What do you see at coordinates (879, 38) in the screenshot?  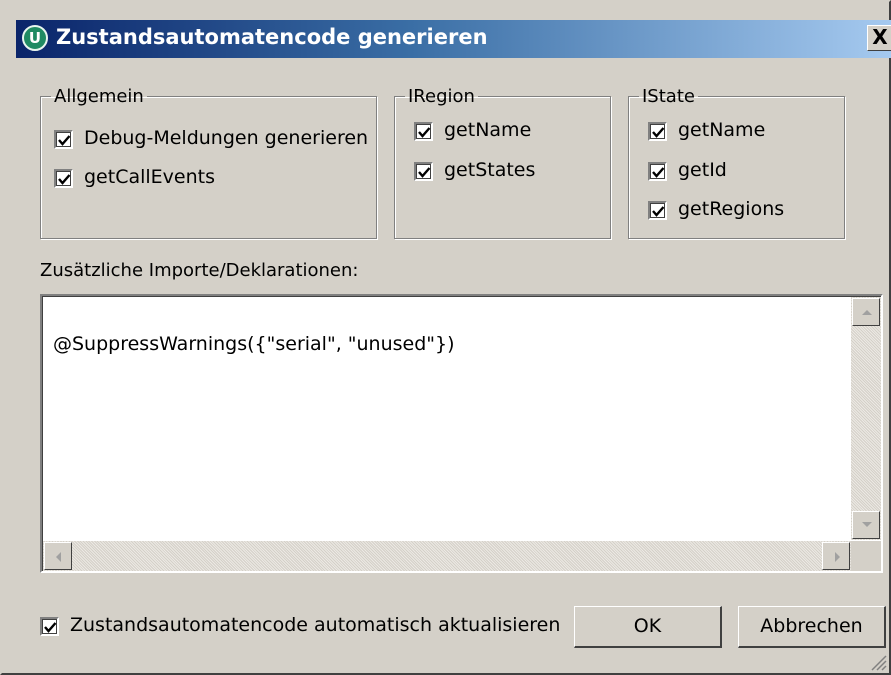 I see `close-button: X` at bounding box center [879, 38].